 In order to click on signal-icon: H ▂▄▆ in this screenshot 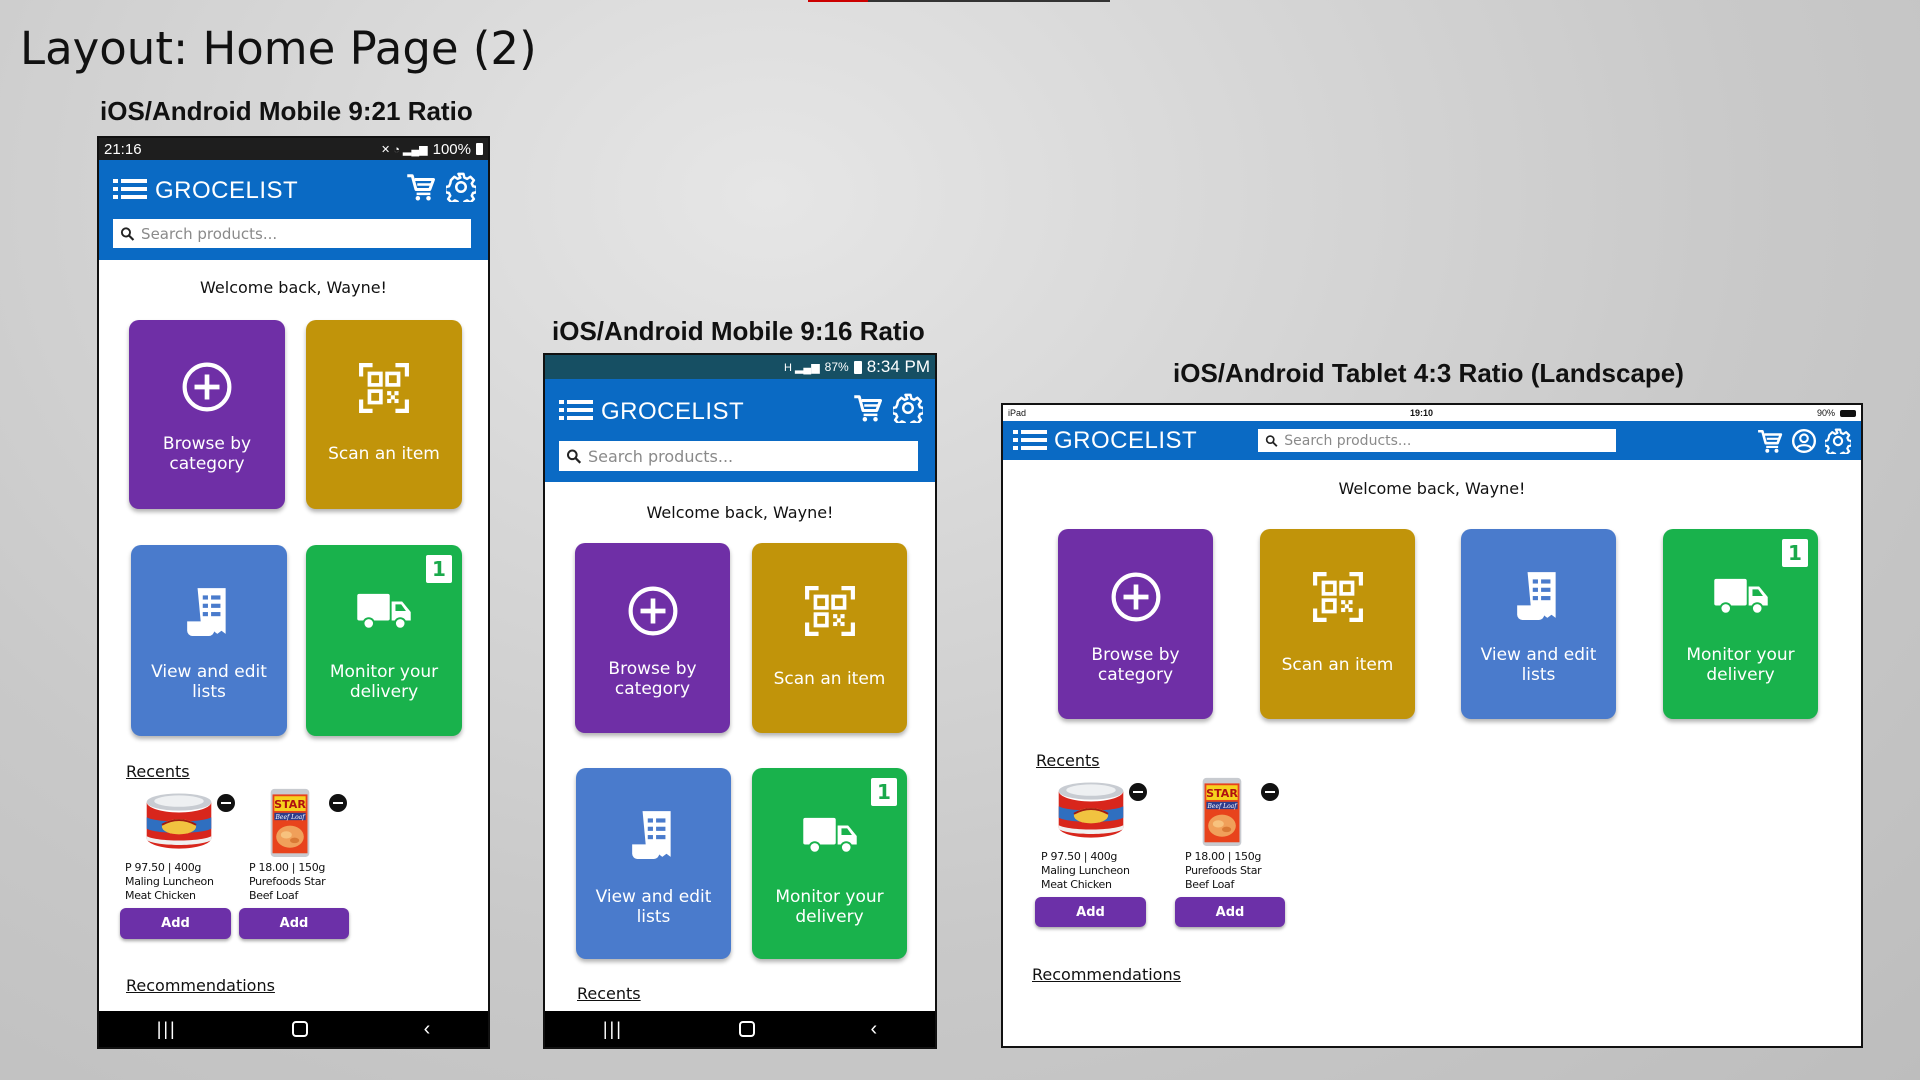, I will do `click(801, 367)`.